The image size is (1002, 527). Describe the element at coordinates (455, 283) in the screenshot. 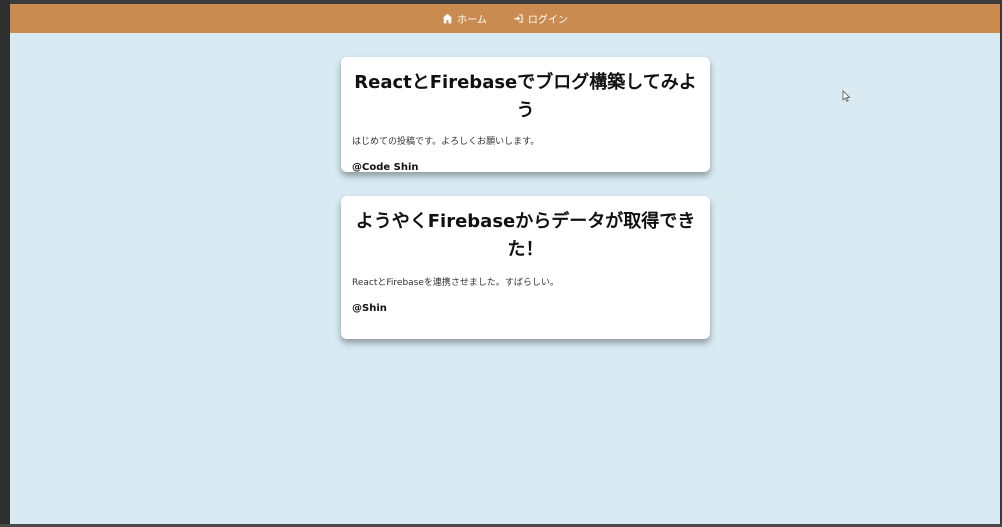

I see `post-text: ReactとFirebaseを連携させました。すばらしい。` at that location.